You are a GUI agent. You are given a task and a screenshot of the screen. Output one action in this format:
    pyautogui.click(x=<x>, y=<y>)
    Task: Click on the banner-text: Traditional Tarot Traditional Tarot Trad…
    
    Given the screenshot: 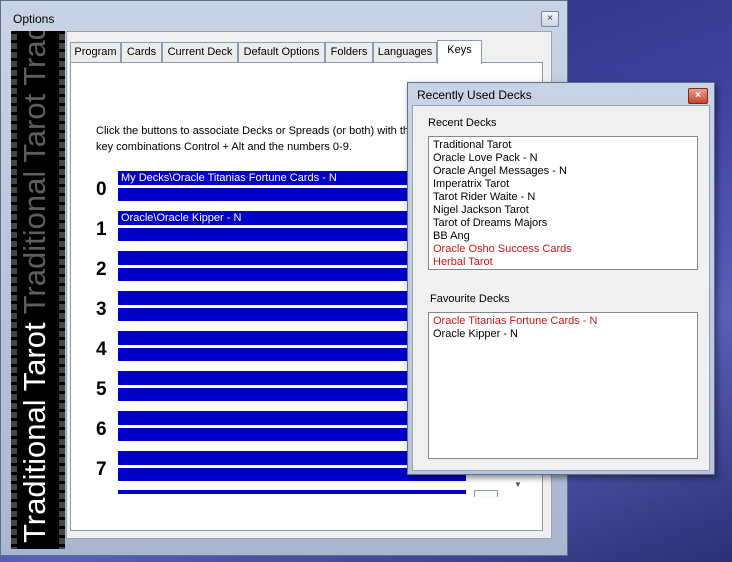 What is the action you would take?
    pyautogui.click(x=35, y=287)
    